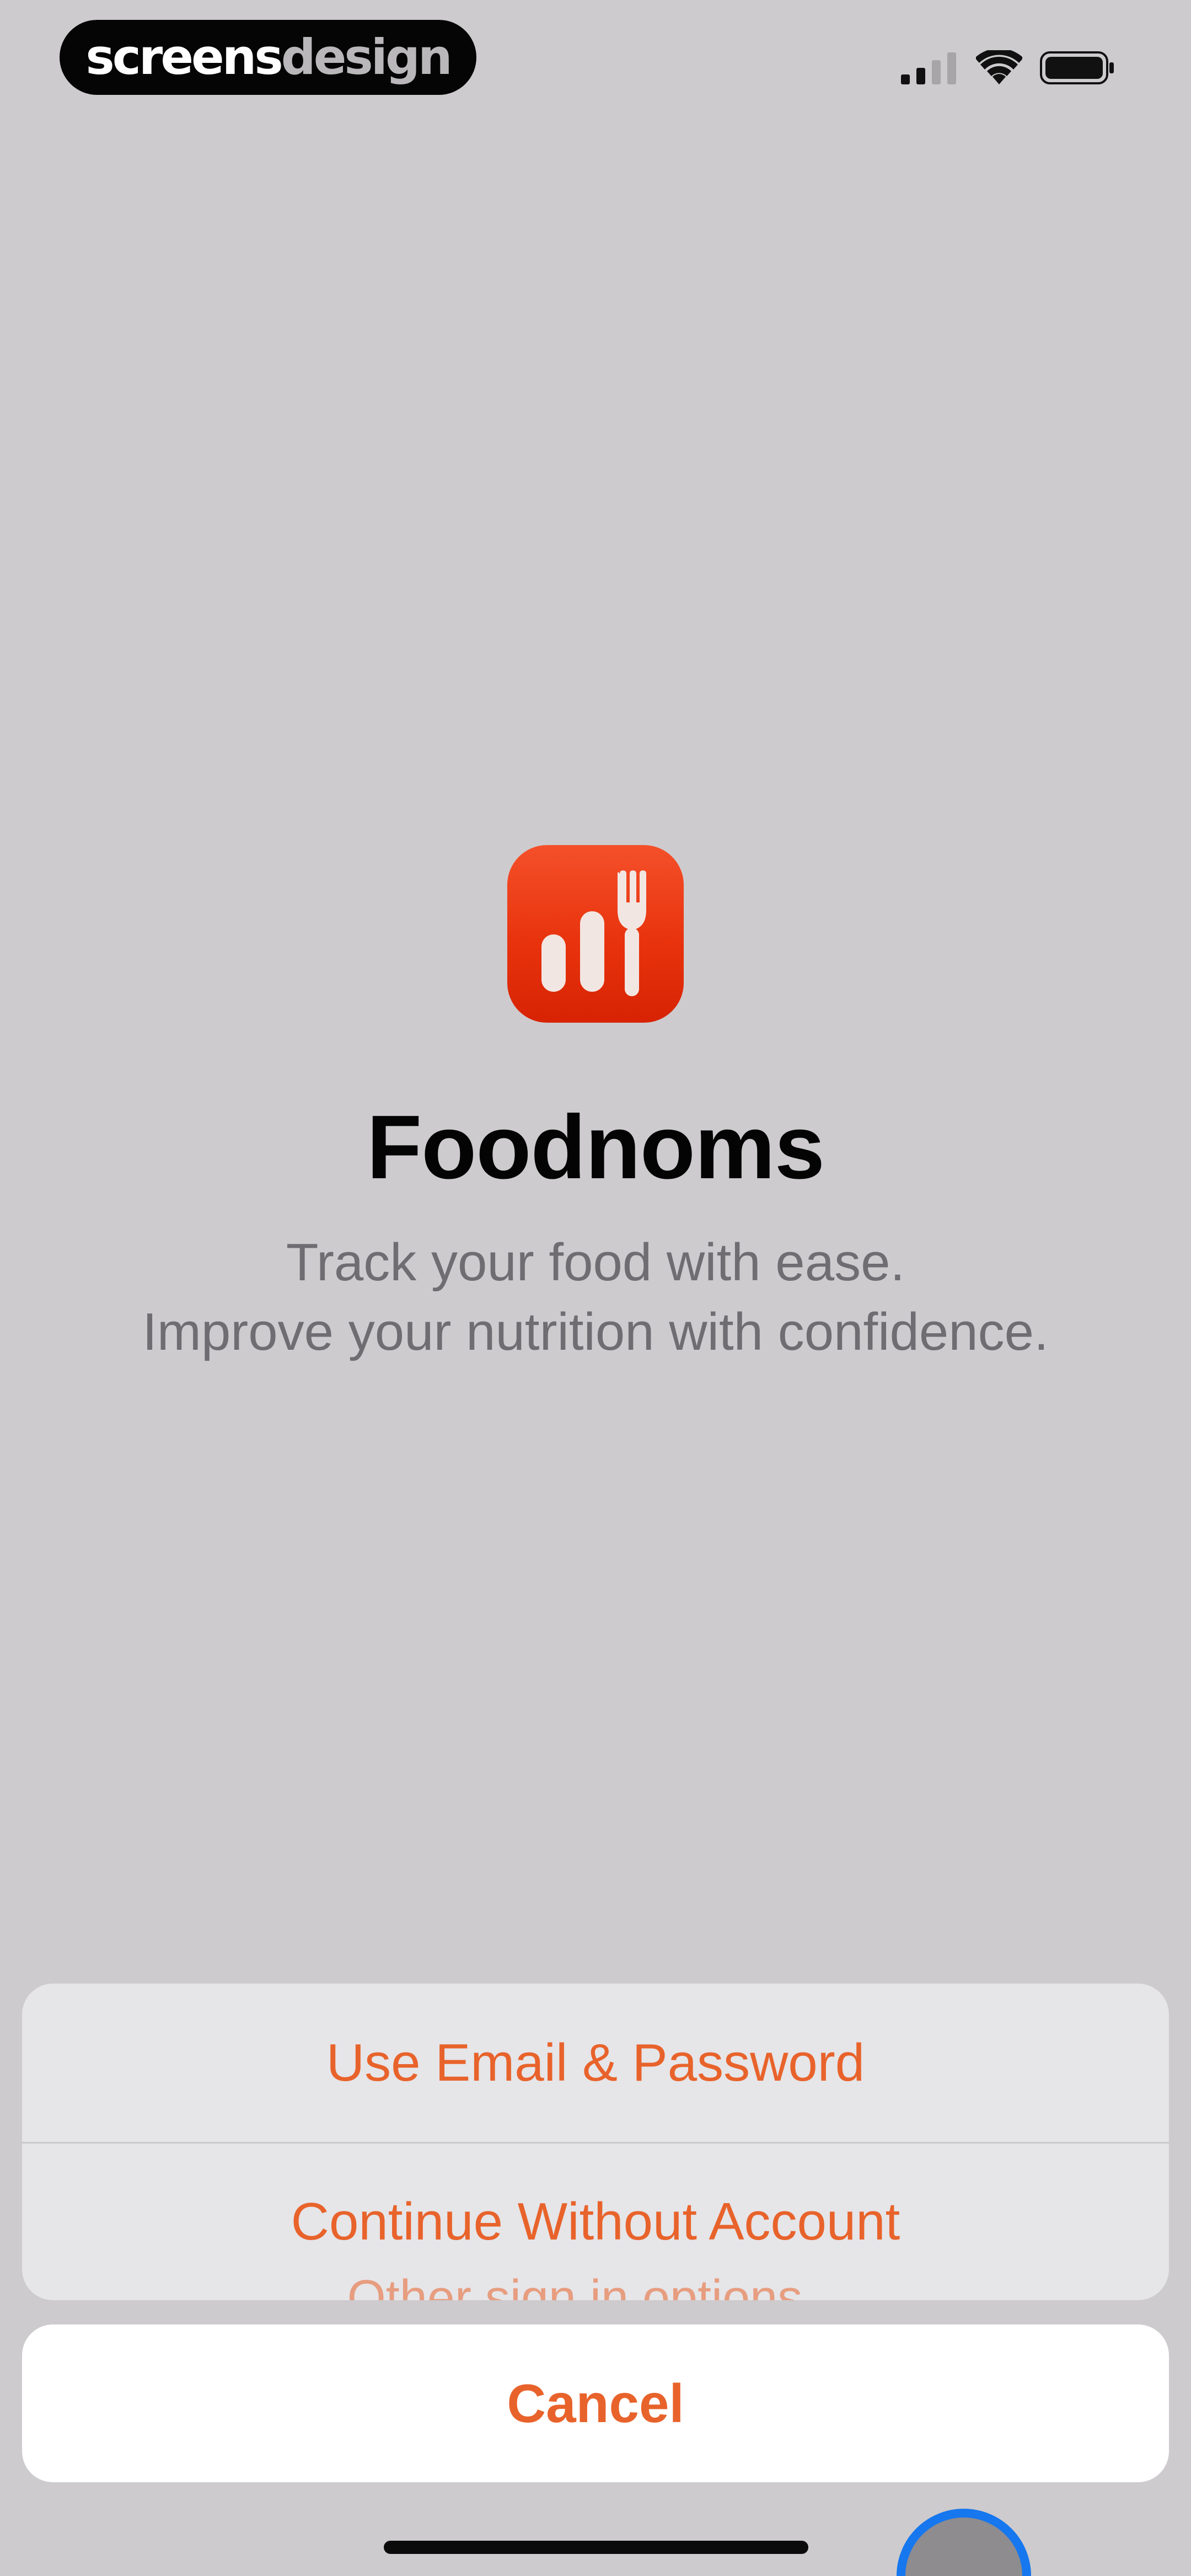  What do you see at coordinates (595, 1262) in the screenshot?
I see `tagline-line-1: Track your food with ease.` at bounding box center [595, 1262].